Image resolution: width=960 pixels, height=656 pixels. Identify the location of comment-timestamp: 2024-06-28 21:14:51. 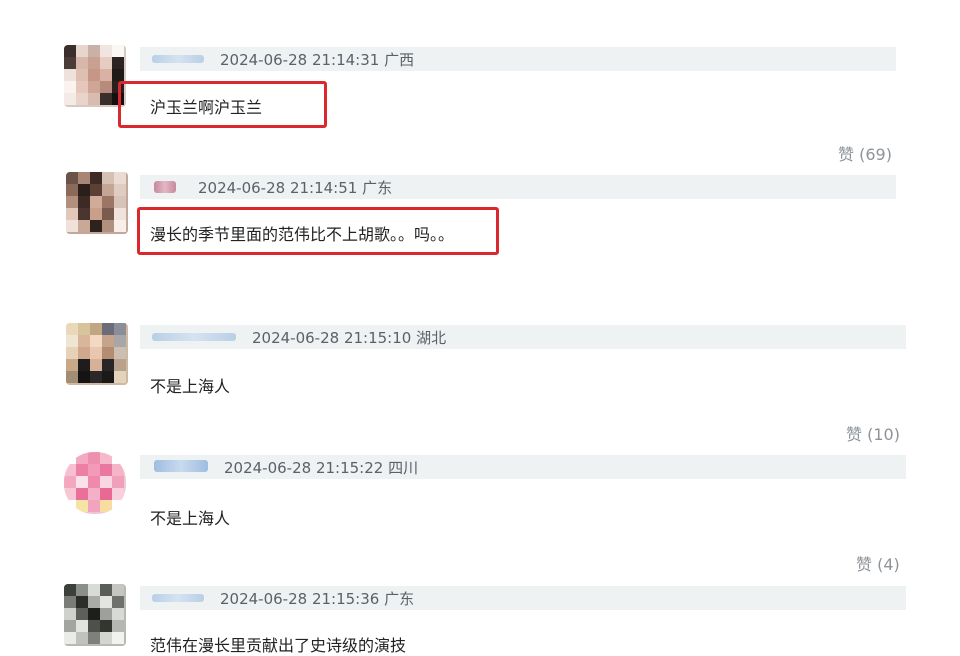
(278, 188).